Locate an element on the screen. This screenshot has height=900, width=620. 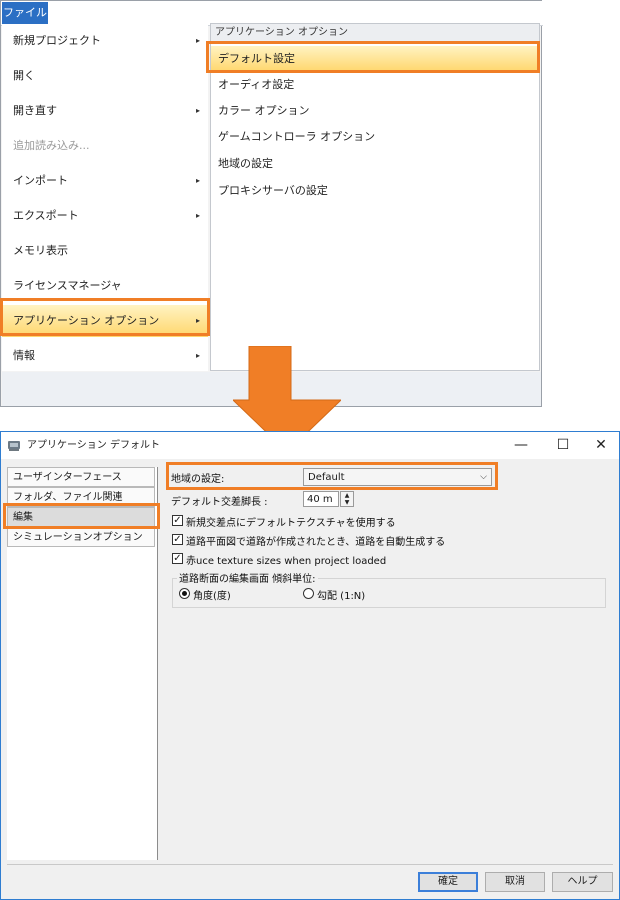
radio-degrees is located at coordinates (184, 593).